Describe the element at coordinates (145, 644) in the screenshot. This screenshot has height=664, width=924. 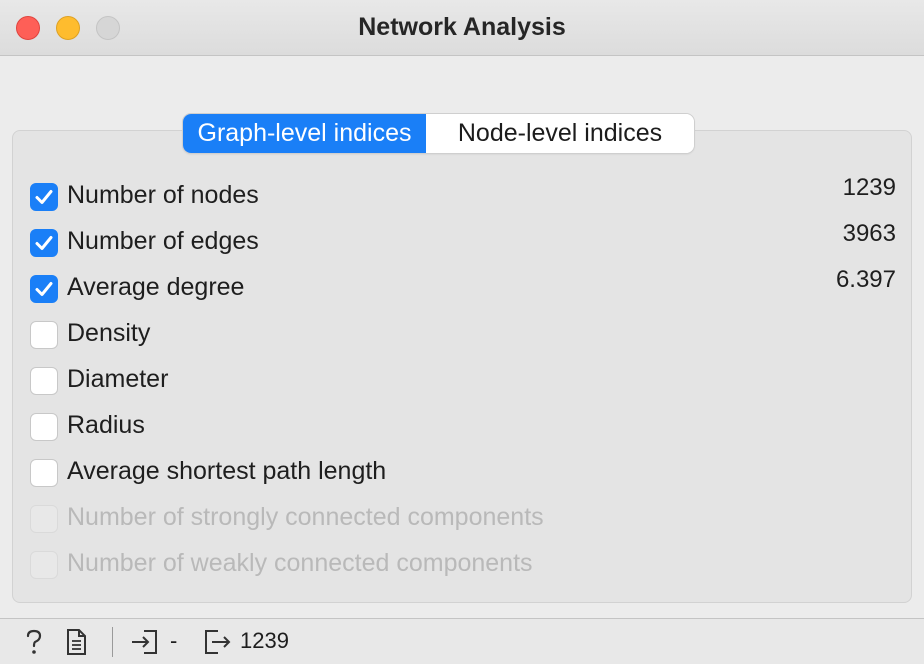
I see `input-arrow-icon` at that location.